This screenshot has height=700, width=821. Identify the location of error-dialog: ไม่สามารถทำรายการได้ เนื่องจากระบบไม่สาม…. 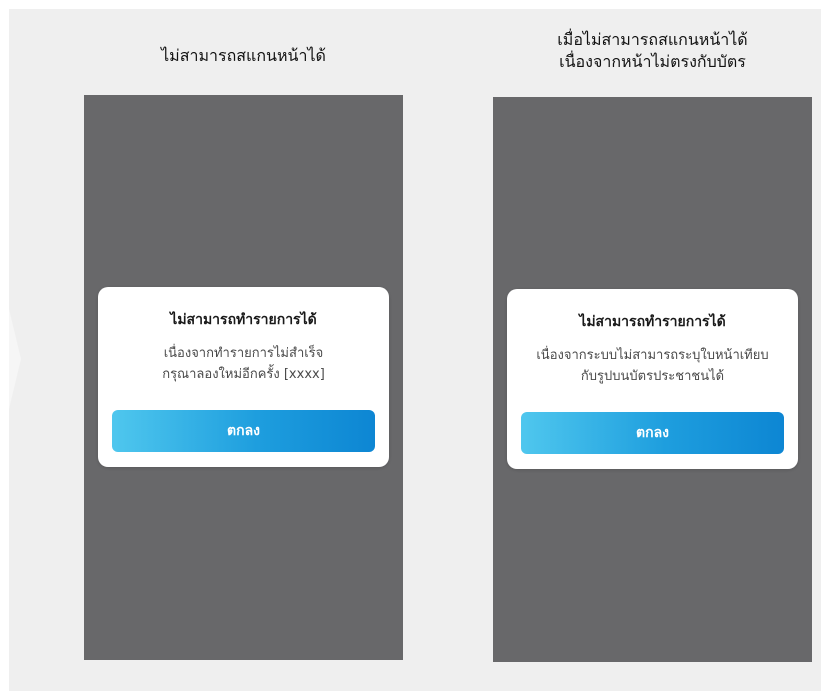
(652, 379).